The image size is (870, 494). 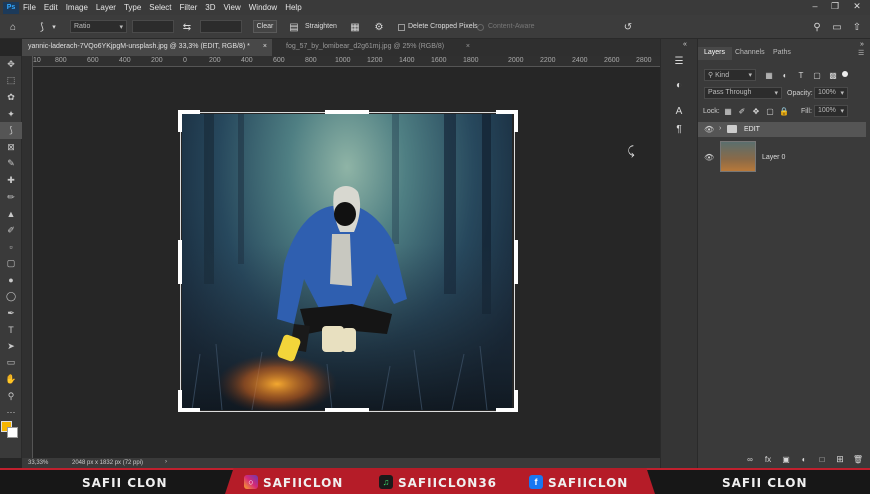 What do you see at coordinates (817, 27) in the screenshot?
I see `search-icon: ⚲` at bounding box center [817, 27].